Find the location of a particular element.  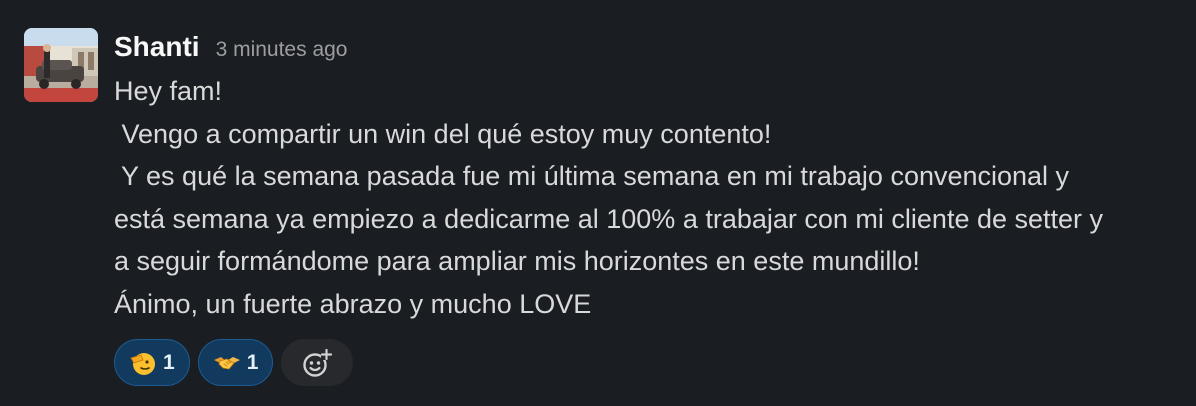

handshake-icon is located at coordinates (227, 363).